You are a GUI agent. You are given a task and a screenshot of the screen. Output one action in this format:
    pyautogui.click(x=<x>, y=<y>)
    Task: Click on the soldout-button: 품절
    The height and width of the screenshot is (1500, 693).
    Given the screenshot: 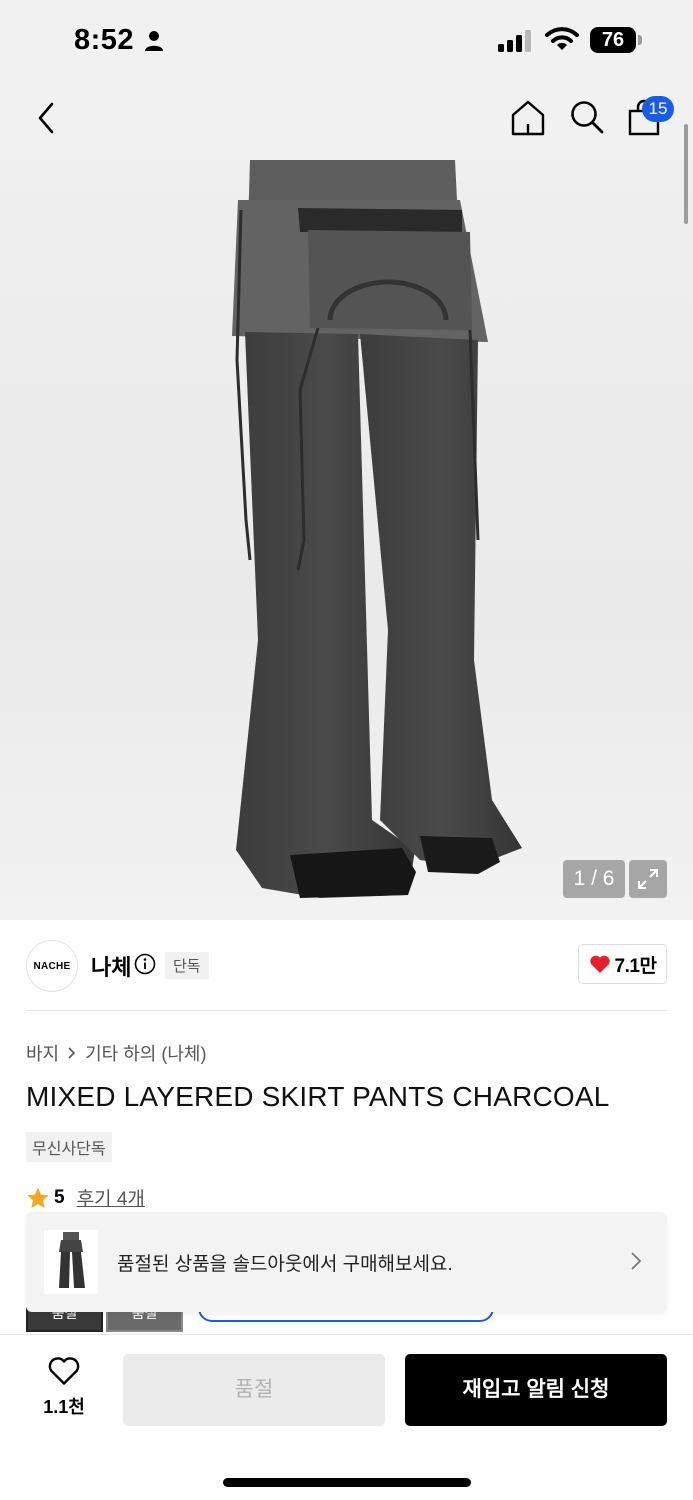 What is the action you would take?
    pyautogui.click(x=254, y=1390)
    